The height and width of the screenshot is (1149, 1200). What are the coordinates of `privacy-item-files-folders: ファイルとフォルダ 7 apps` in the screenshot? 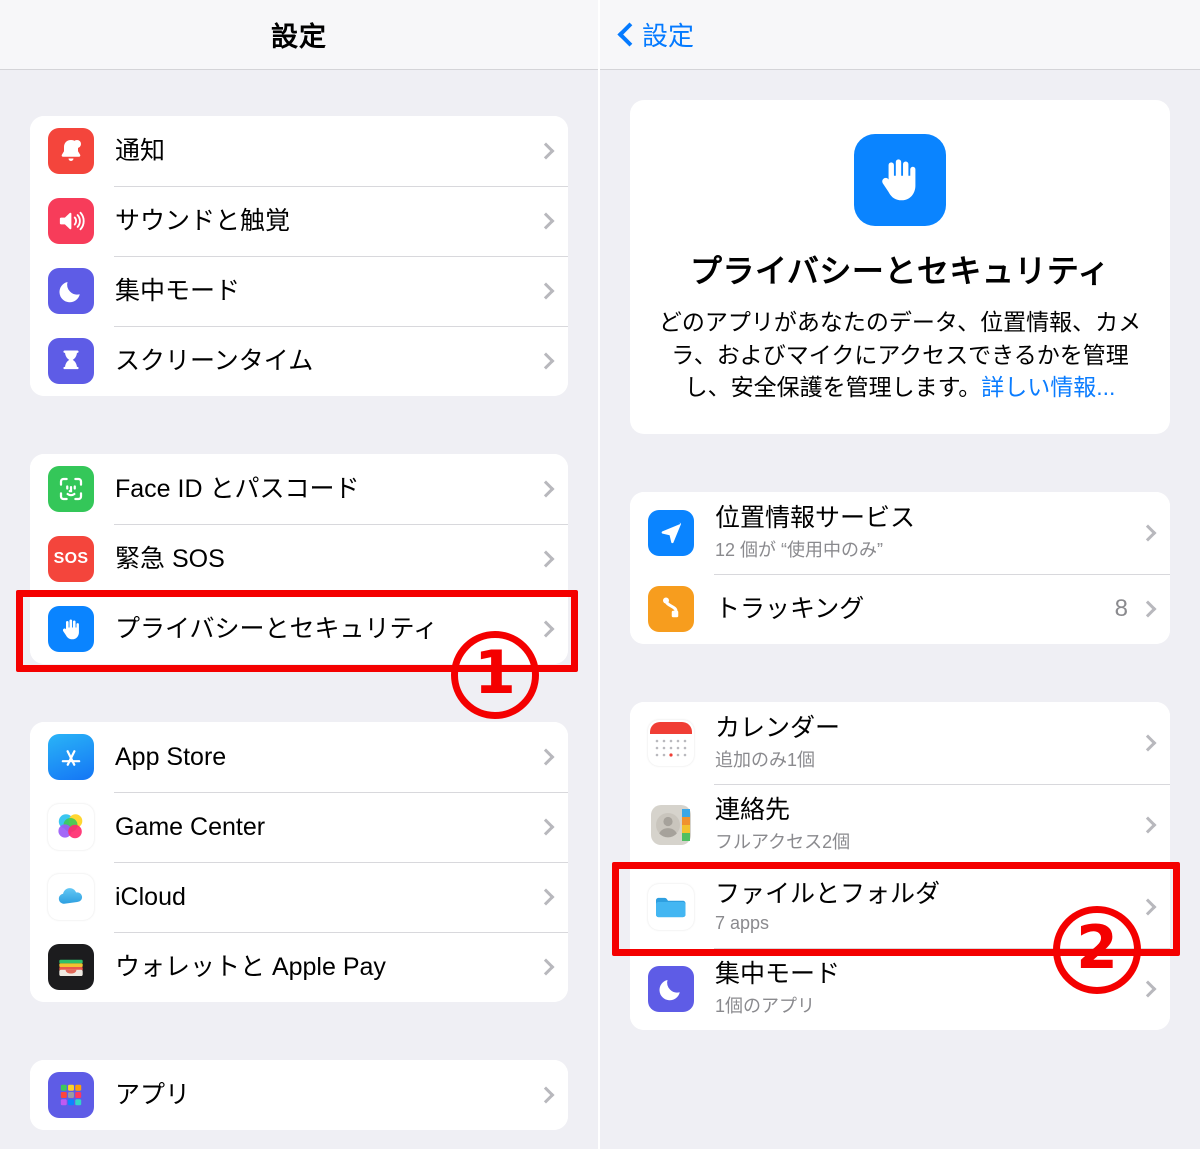 It's located at (900, 906).